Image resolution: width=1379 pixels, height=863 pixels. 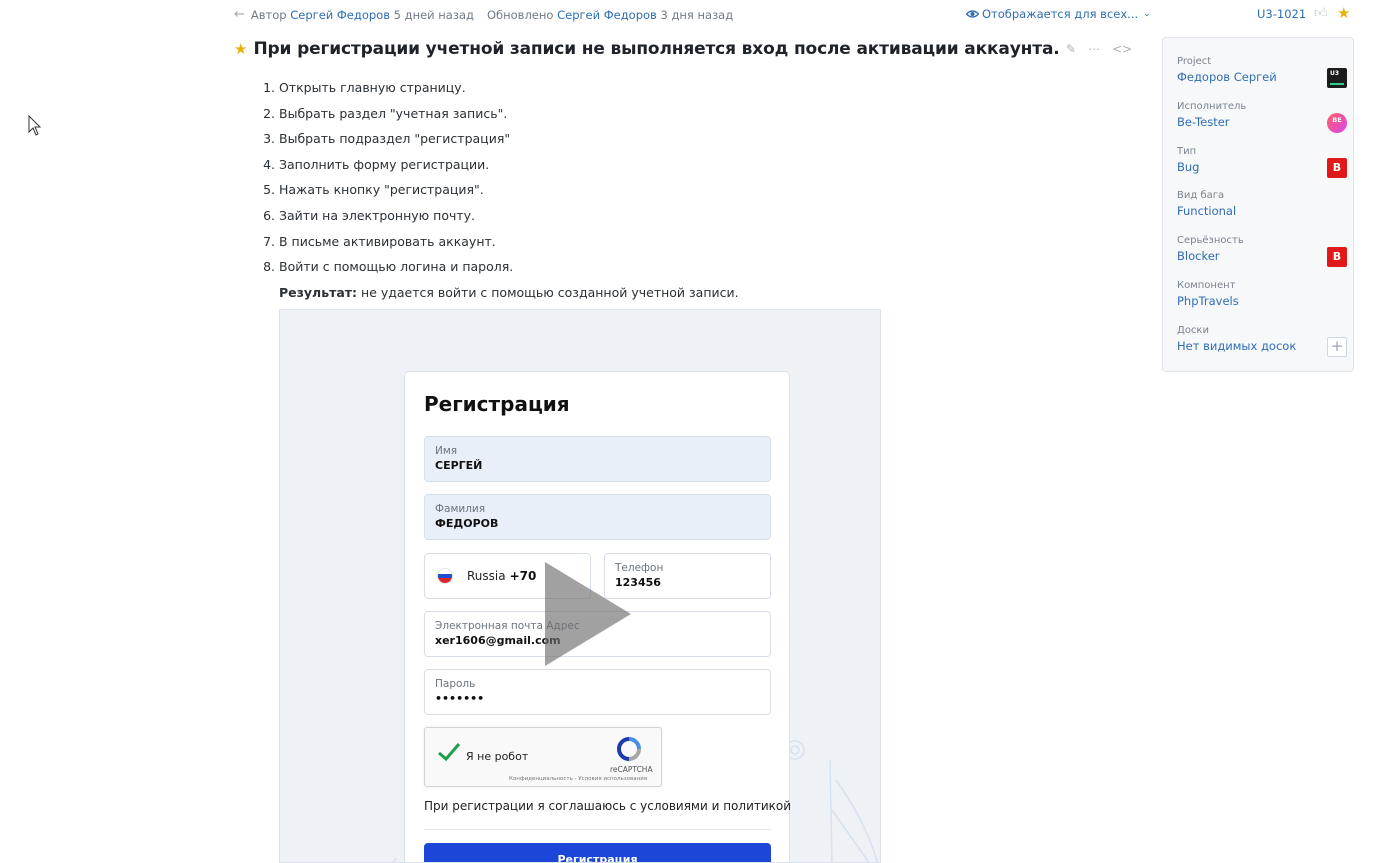 I want to click on russia-flag-icon, so click(x=445, y=576).